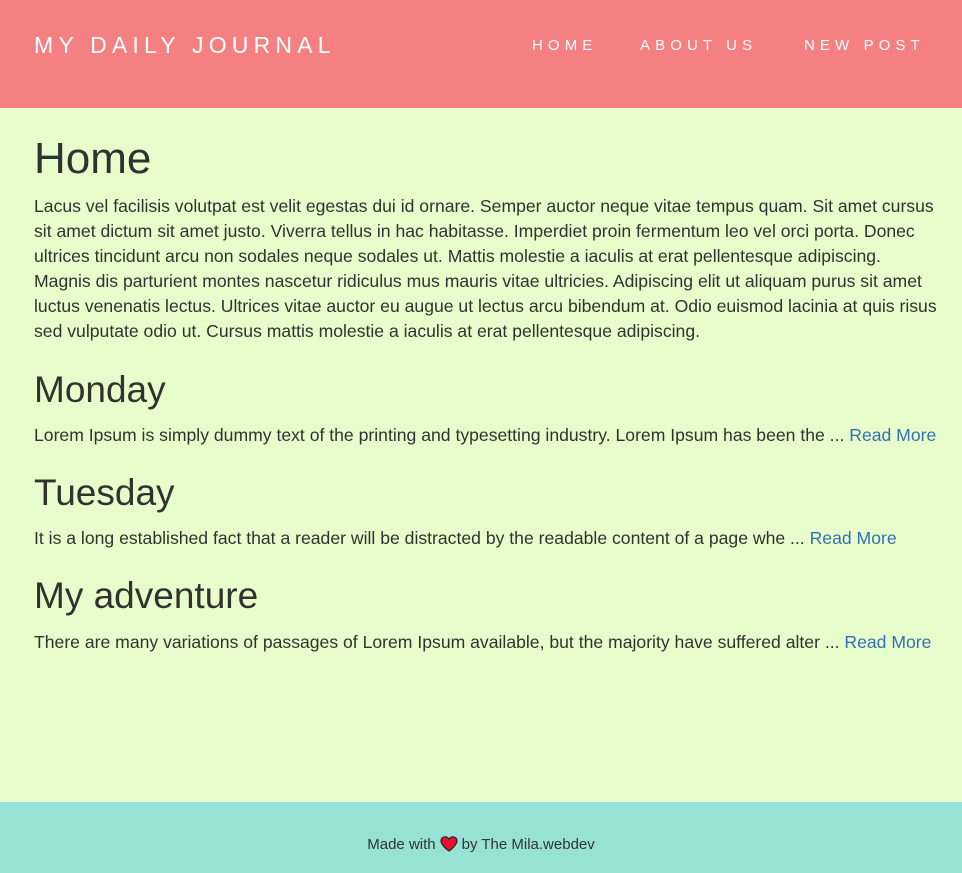 This screenshot has width=962, height=873. I want to click on nav-new-post-link: NEW POST, so click(864, 46).